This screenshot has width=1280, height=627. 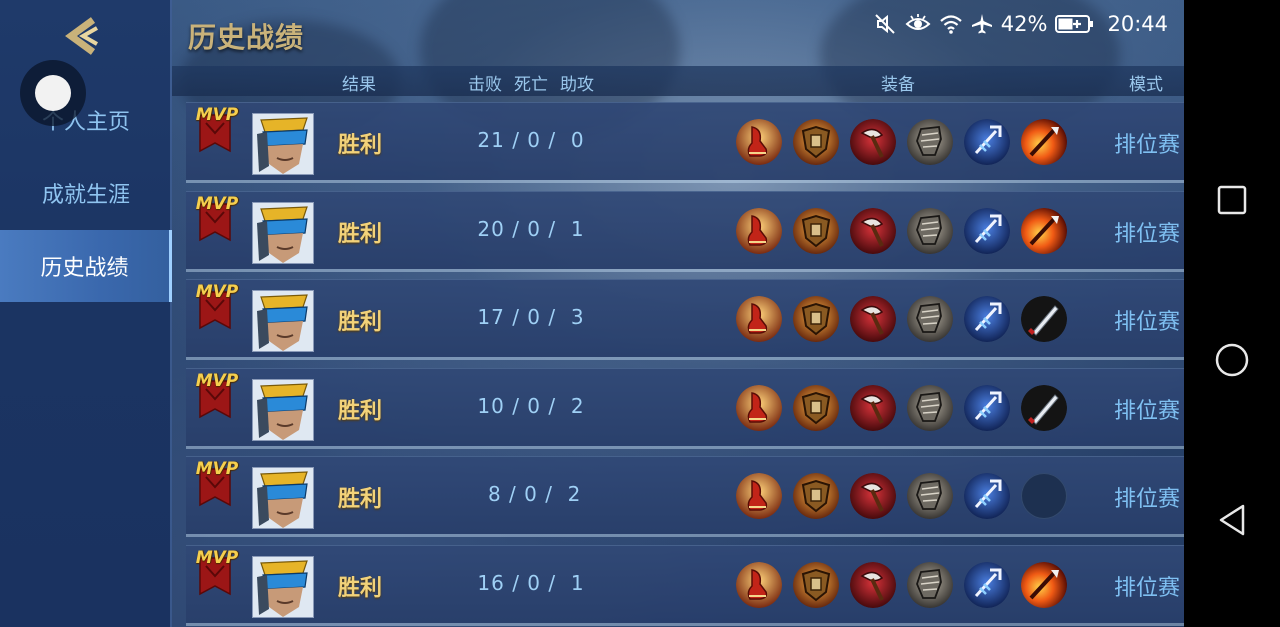 I want to click on match-row: MVP 胜利 10 / 0 / 2 排位赛, so click(x=685, y=406).